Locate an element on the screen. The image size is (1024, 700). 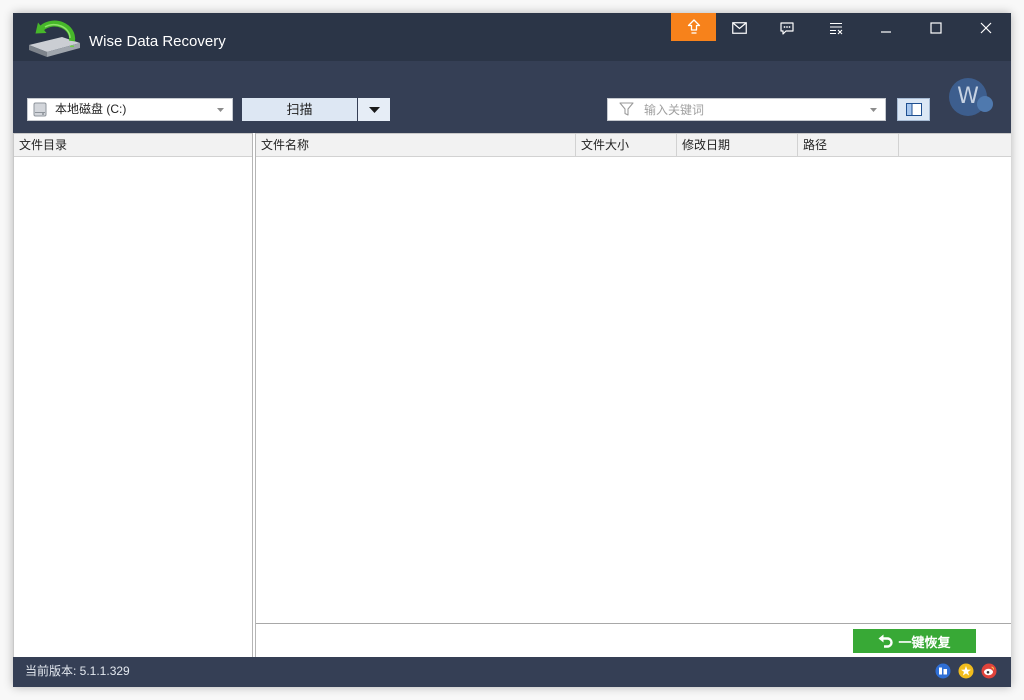
search-box is located at coordinates (746, 109).